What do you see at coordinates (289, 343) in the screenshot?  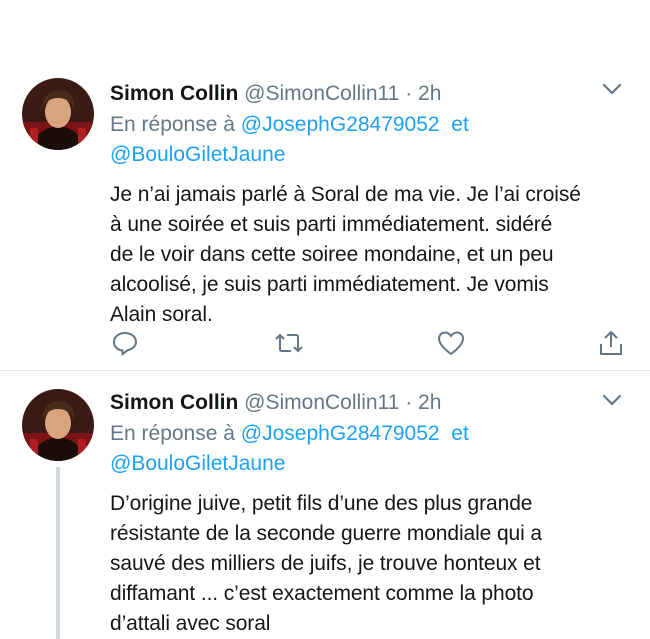 I see `retweet-icon` at bounding box center [289, 343].